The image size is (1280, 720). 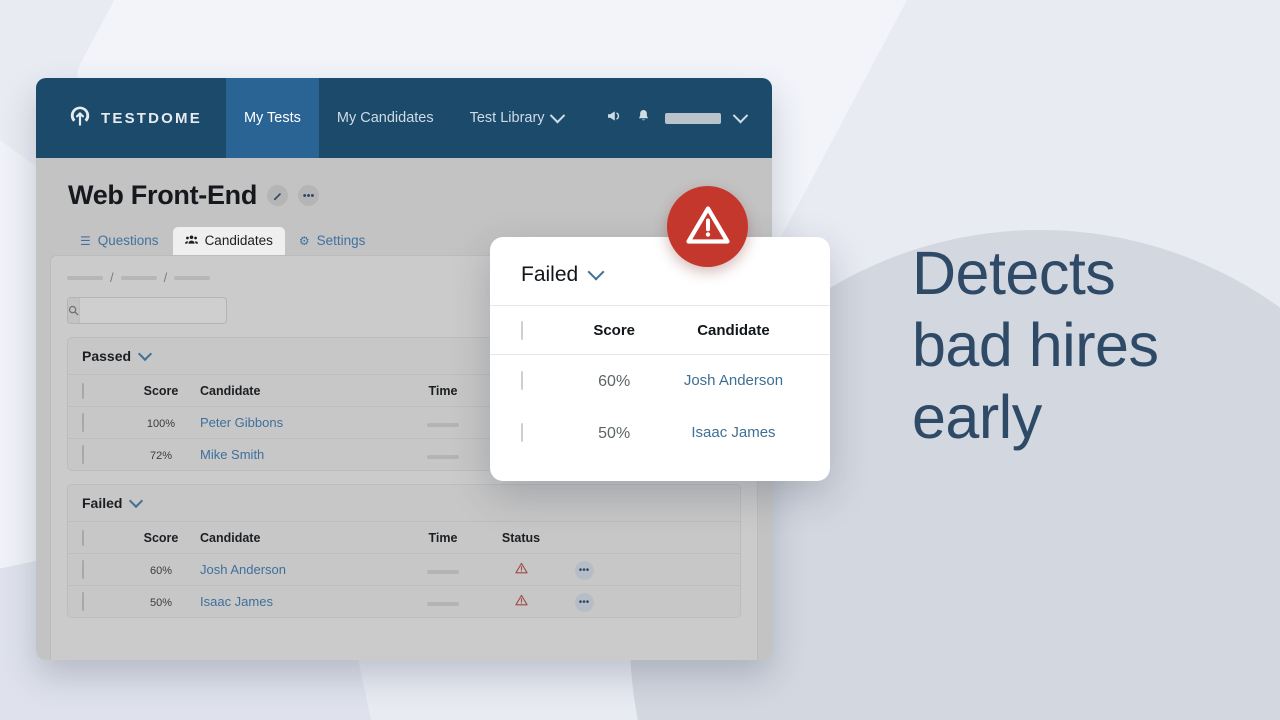 What do you see at coordinates (660, 433) in the screenshot?
I see `callout-table-row: 50% Isaac James` at bounding box center [660, 433].